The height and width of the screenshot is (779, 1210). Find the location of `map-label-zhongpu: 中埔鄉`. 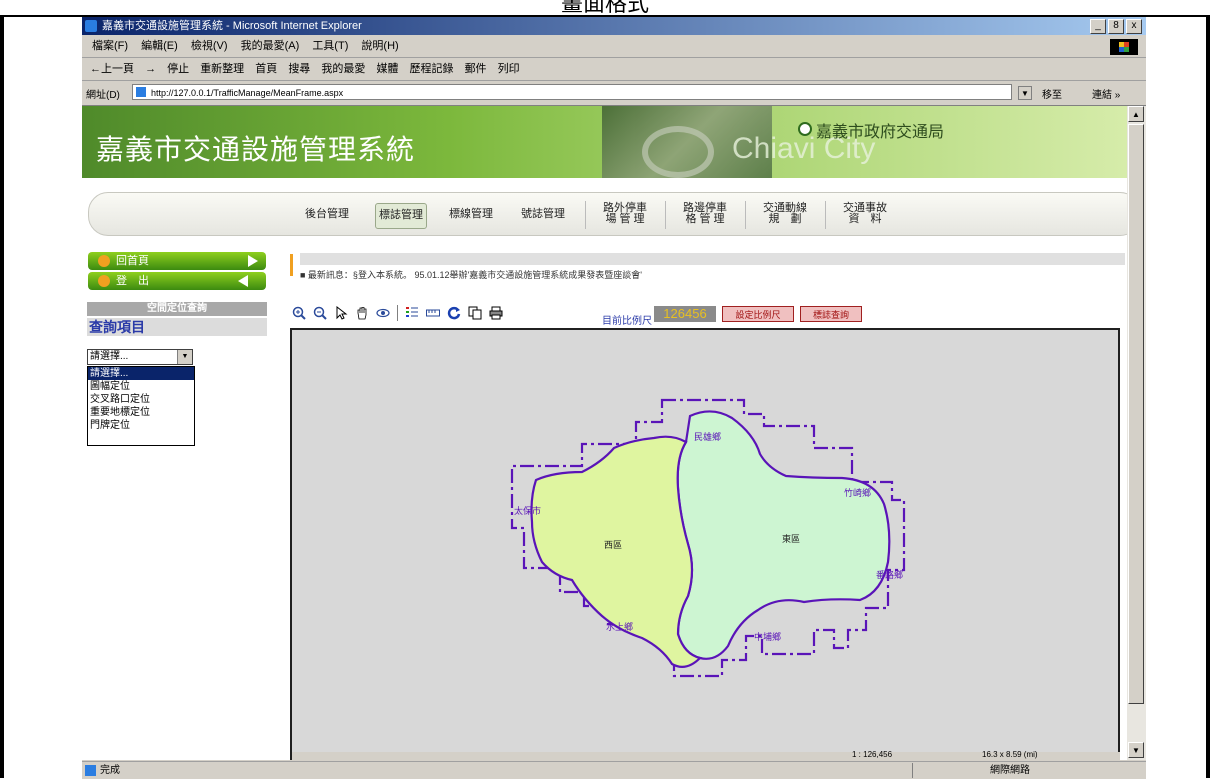

map-label-zhongpu: 中埔鄉 is located at coordinates (767, 636).